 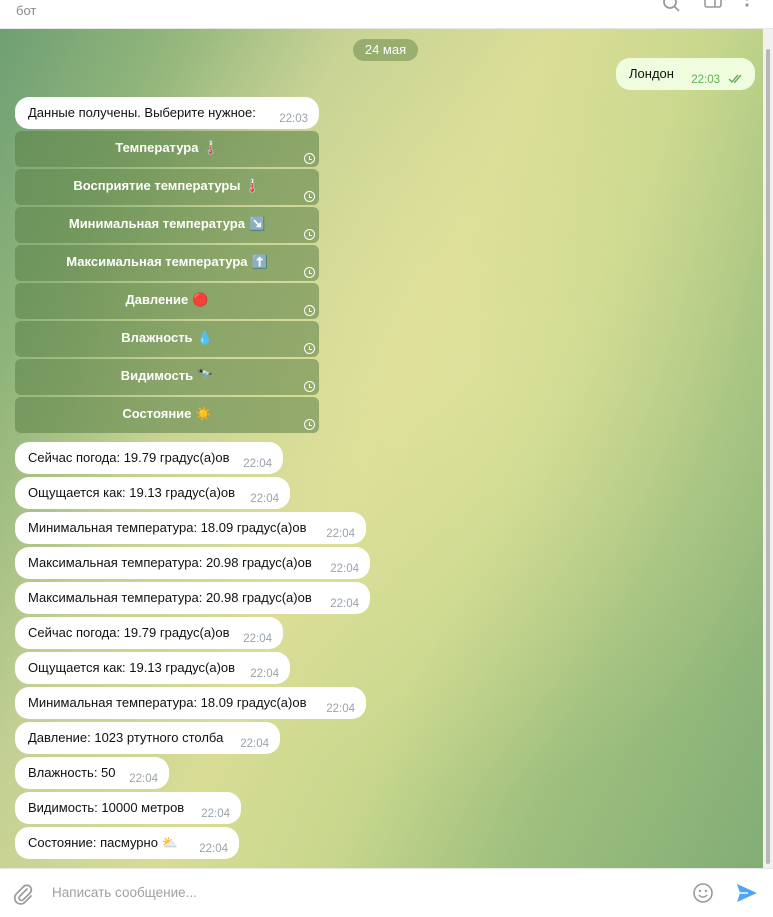 What do you see at coordinates (747, 7) in the screenshot?
I see `more-vertical-icon` at bounding box center [747, 7].